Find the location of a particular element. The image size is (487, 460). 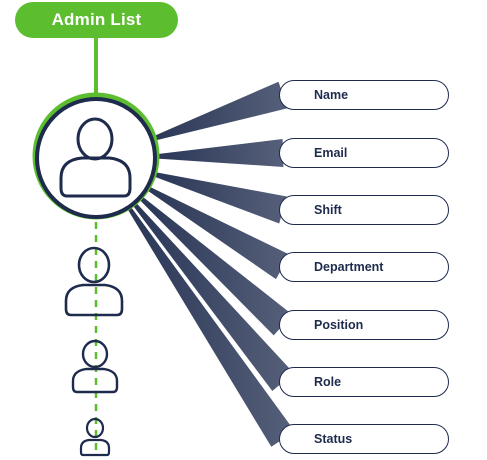

field-pill-position: Position is located at coordinates (364, 325).